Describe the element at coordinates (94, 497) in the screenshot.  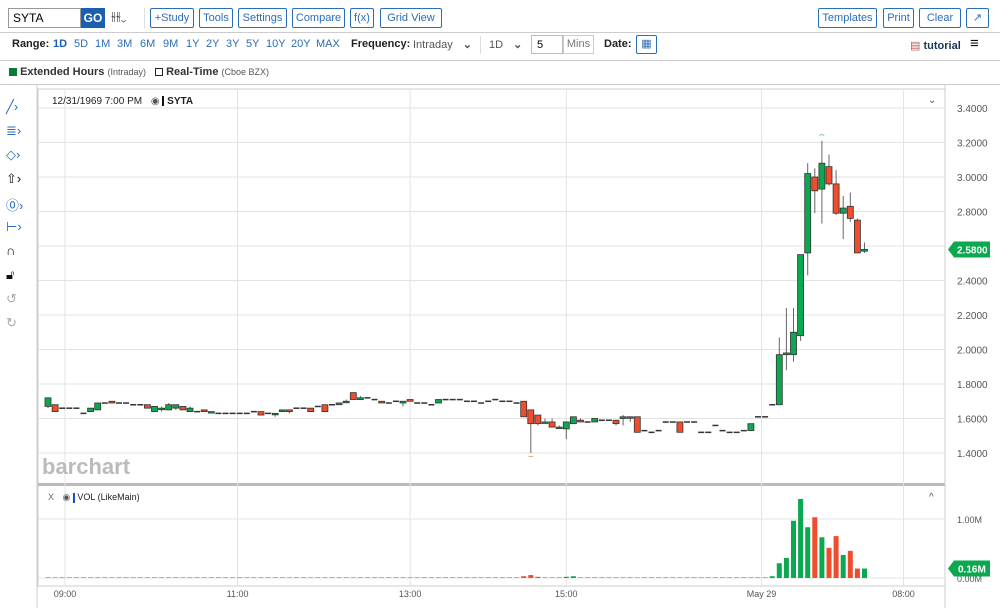
I see `volume-header: X ◉ VOL (LikeMain)` at that location.